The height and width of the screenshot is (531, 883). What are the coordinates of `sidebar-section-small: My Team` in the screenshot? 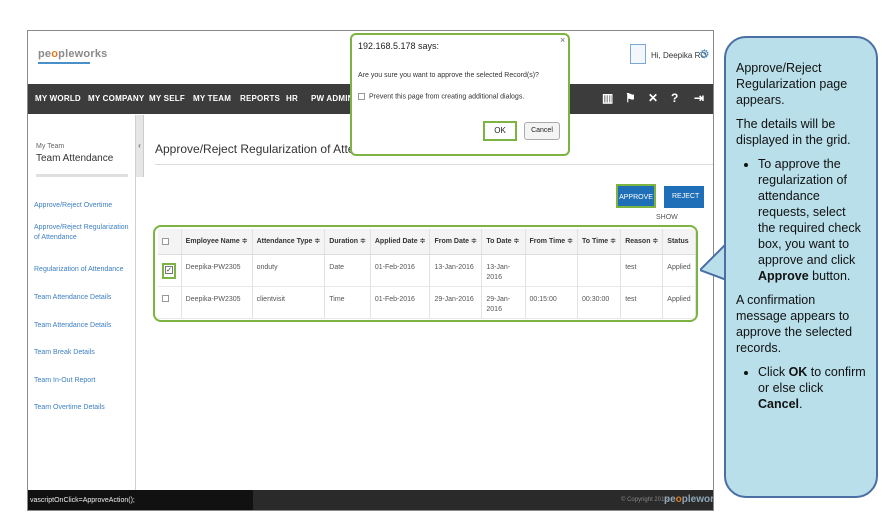 It's located at (50, 146).